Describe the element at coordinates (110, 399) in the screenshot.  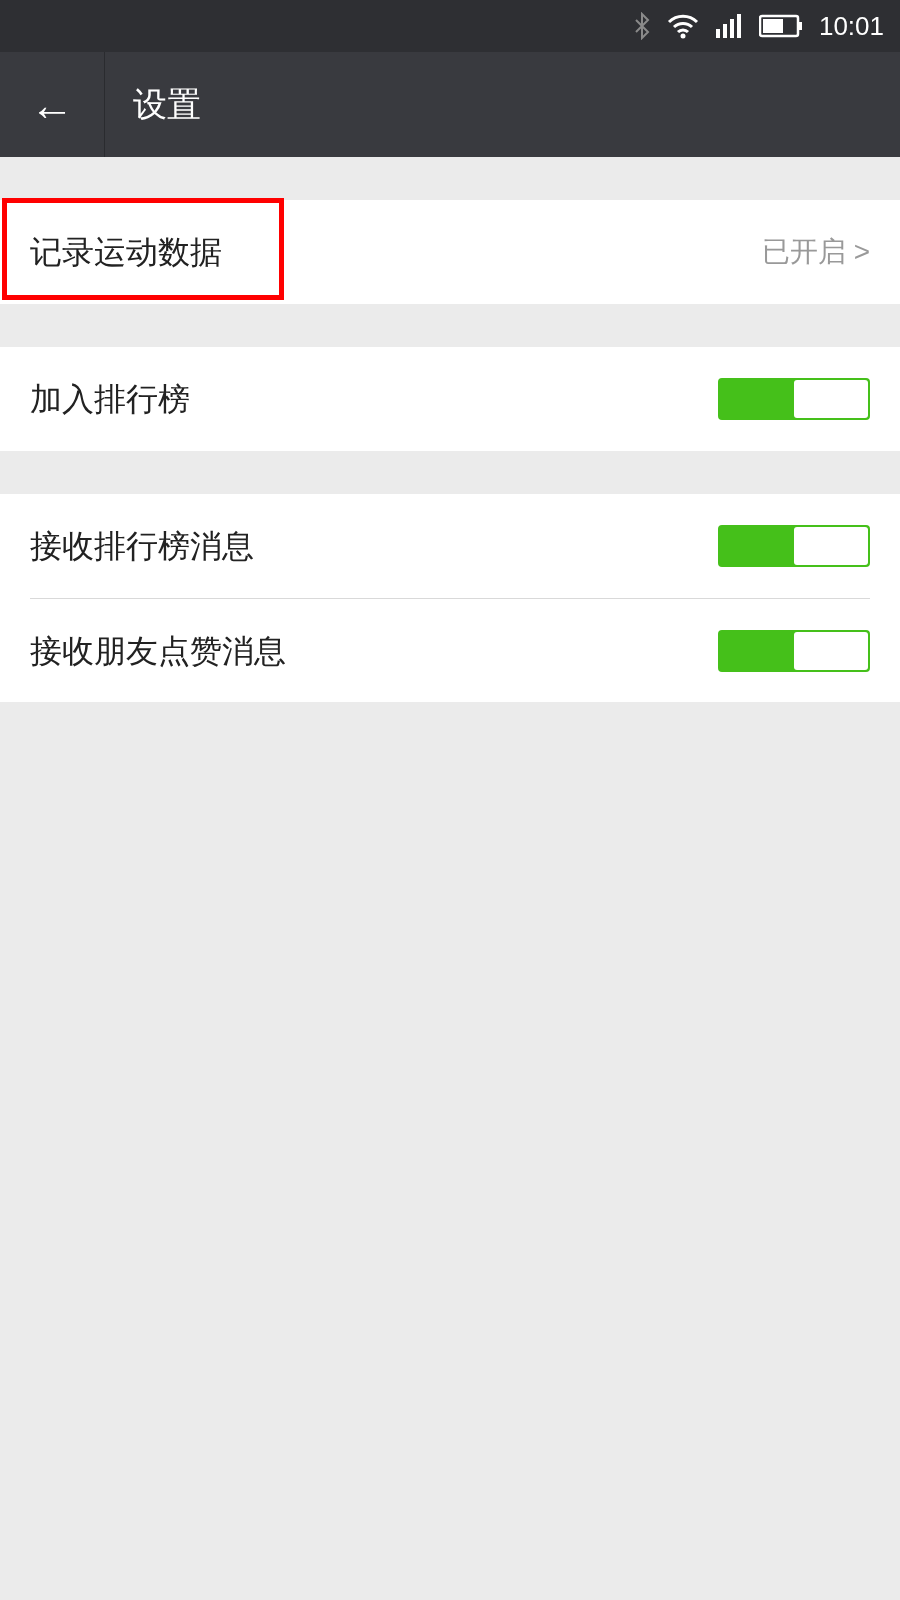
I see `setting-label: 加入排行榜` at that location.